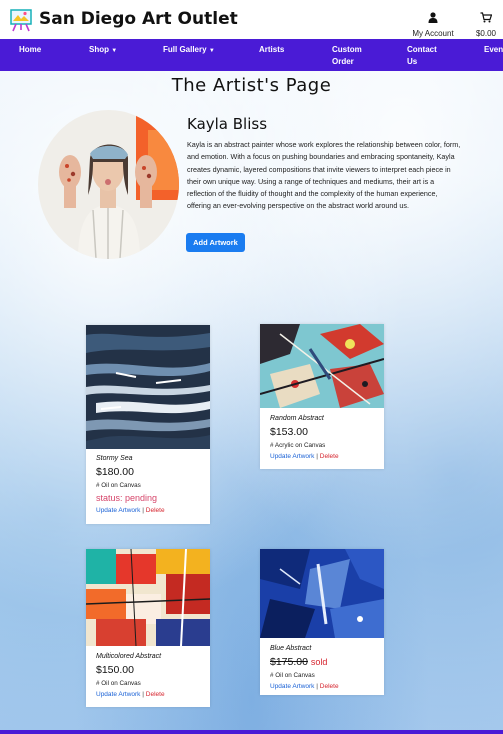  I want to click on nav-full-gallery-label: Full Gallery, so click(185, 49).